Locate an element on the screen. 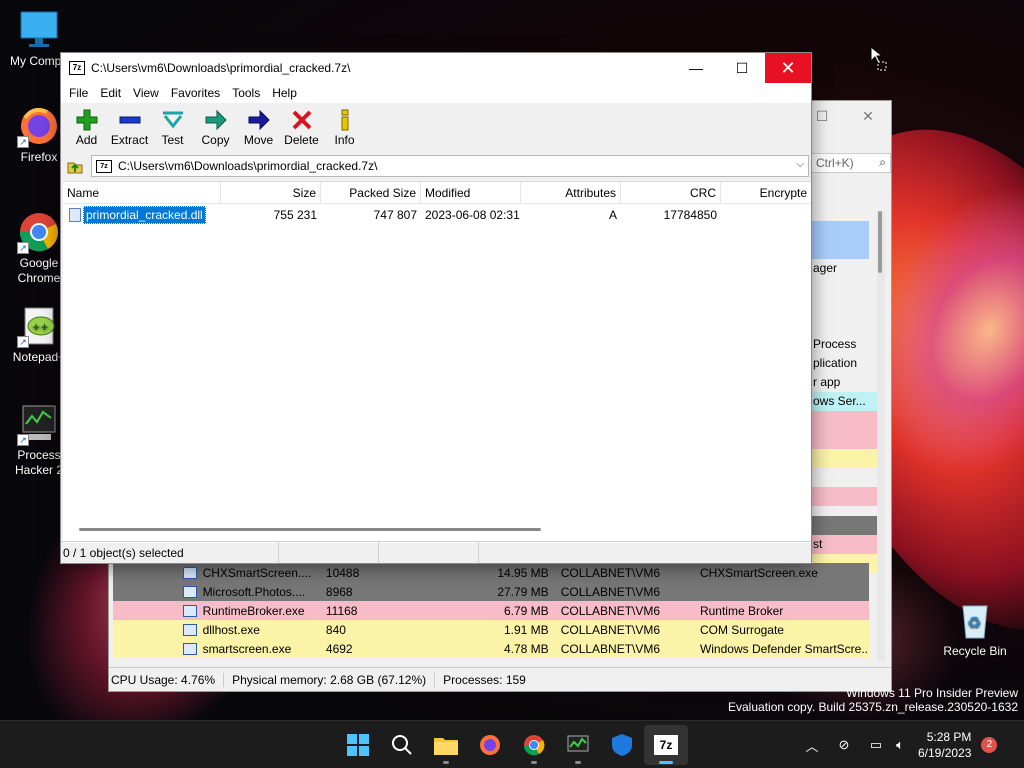 The height and width of the screenshot is (768, 1024). info-button: Info is located at coordinates (344, 125).